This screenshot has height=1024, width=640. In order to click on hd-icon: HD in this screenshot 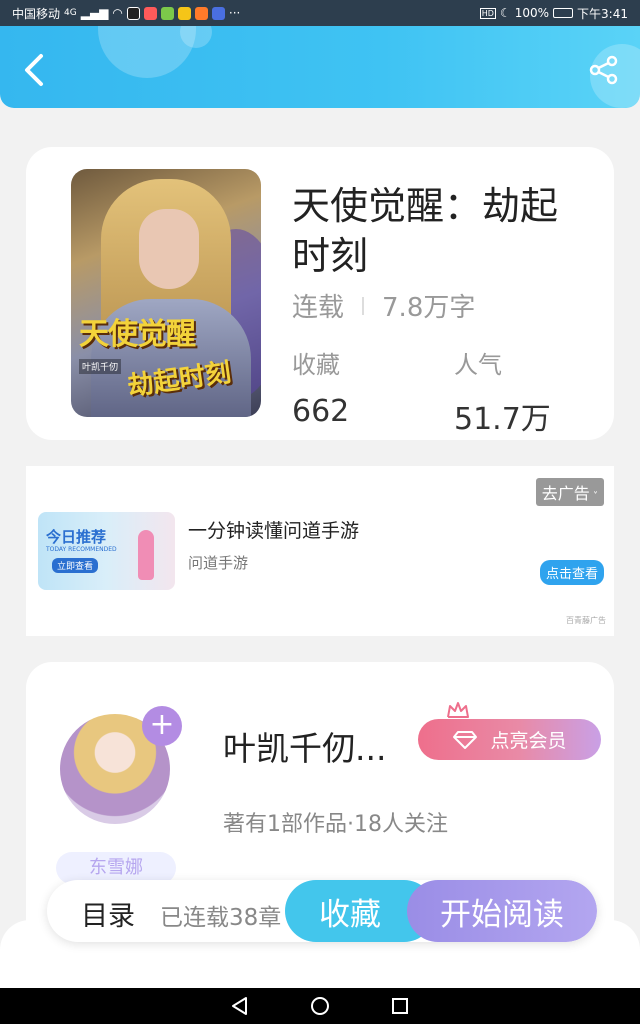, I will do `click(487, 13)`.